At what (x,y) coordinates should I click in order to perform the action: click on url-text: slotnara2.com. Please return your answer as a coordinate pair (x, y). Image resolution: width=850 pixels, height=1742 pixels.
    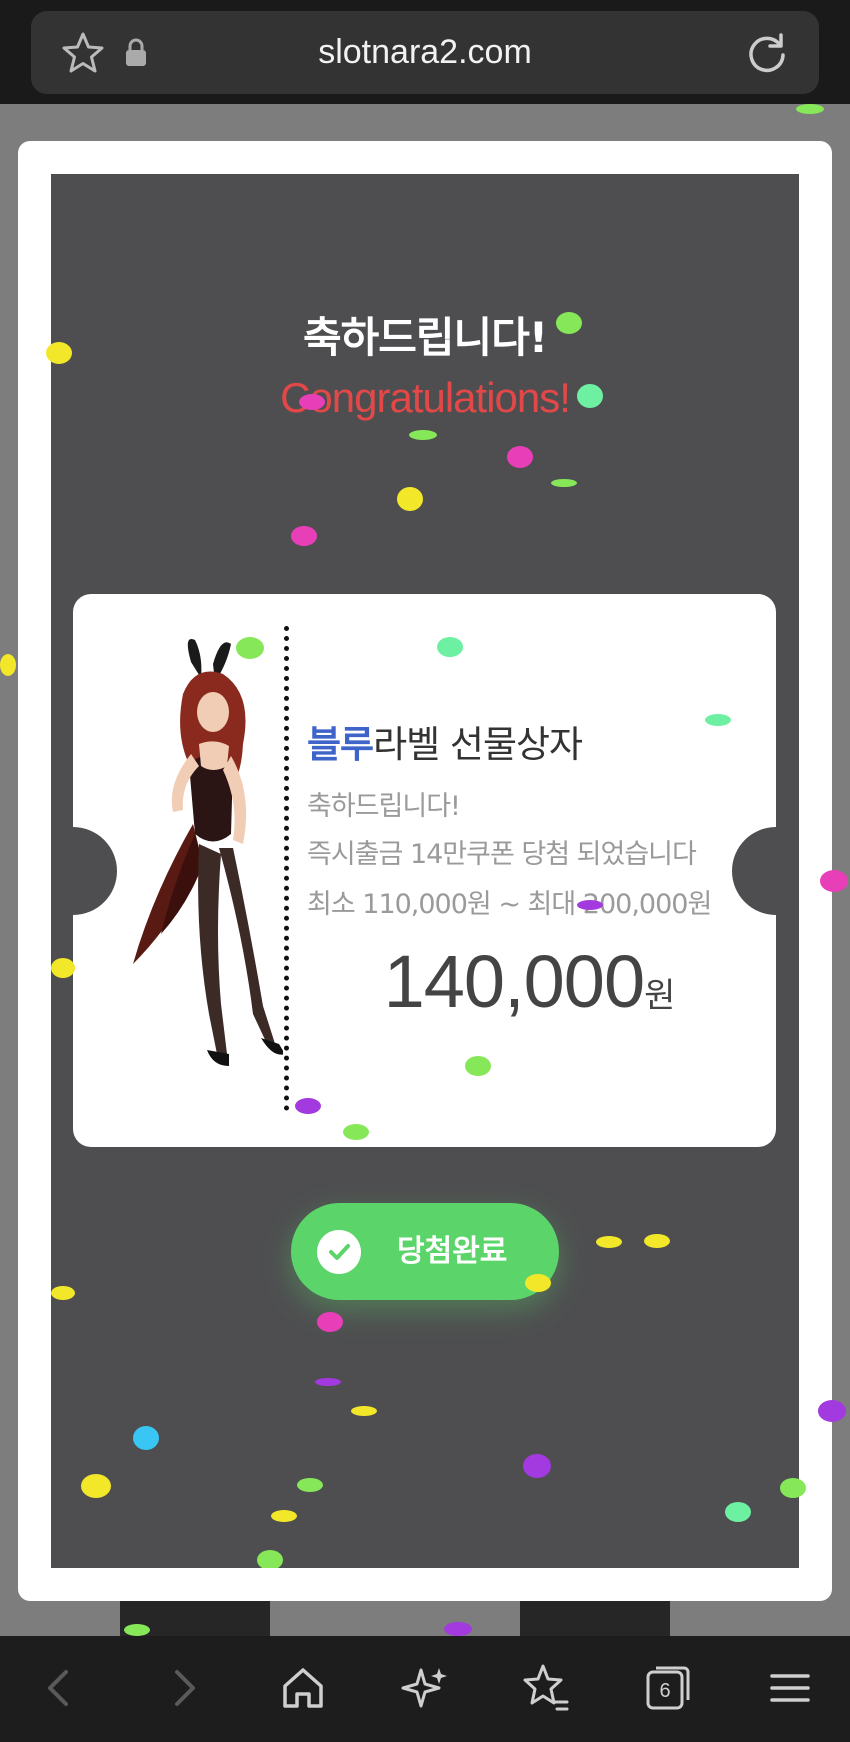
    Looking at the image, I should click on (425, 52).